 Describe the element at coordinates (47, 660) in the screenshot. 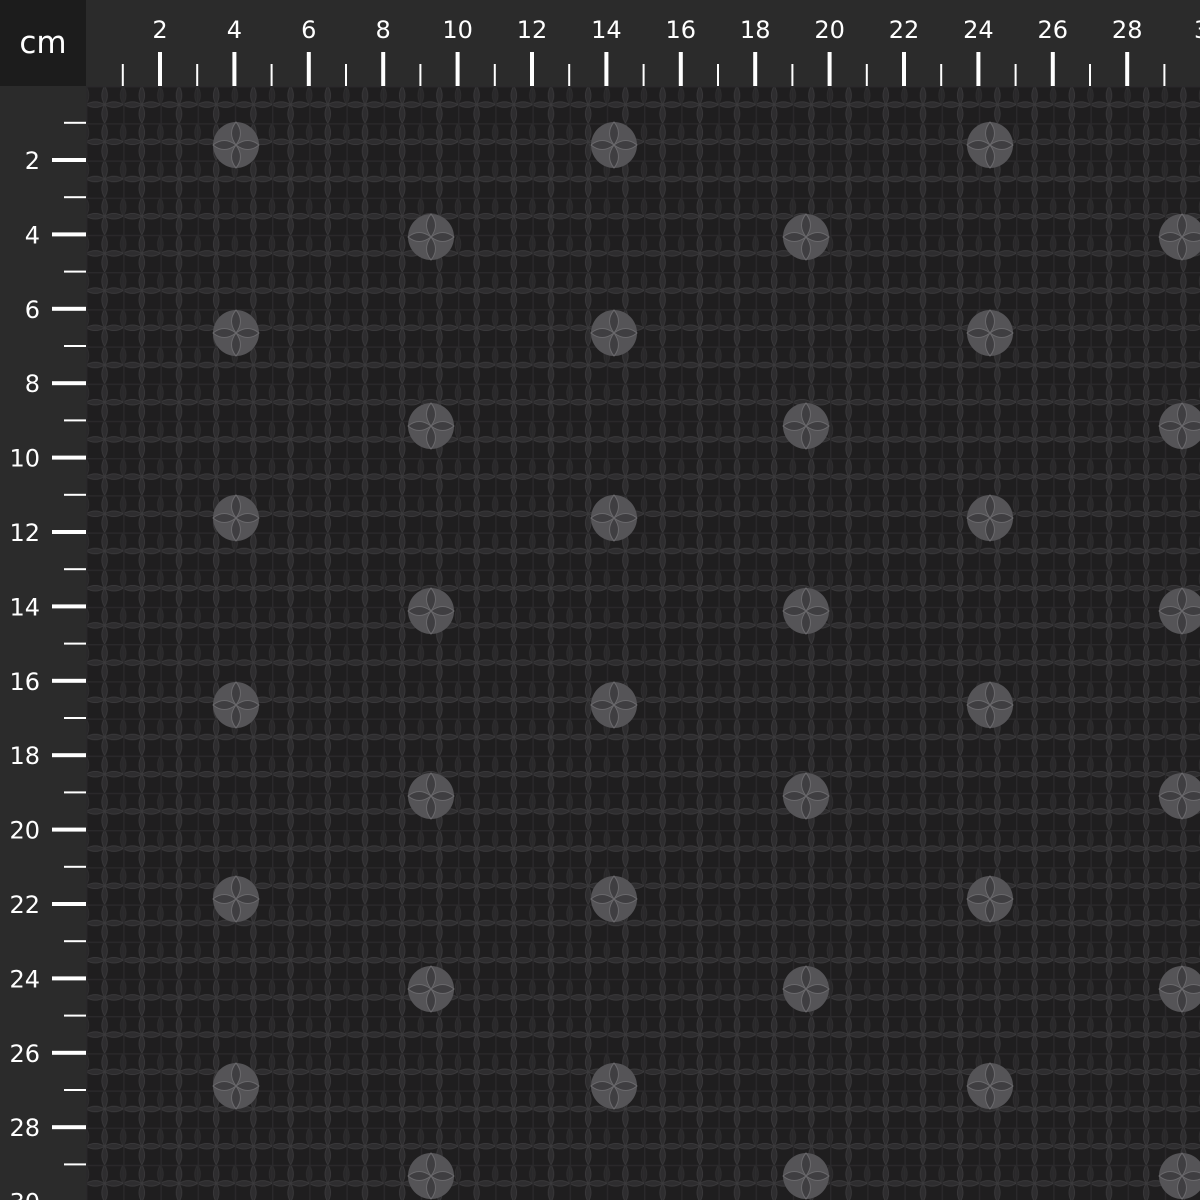

I see `left-ruler-scale: 24681012141618202224262830` at that location.